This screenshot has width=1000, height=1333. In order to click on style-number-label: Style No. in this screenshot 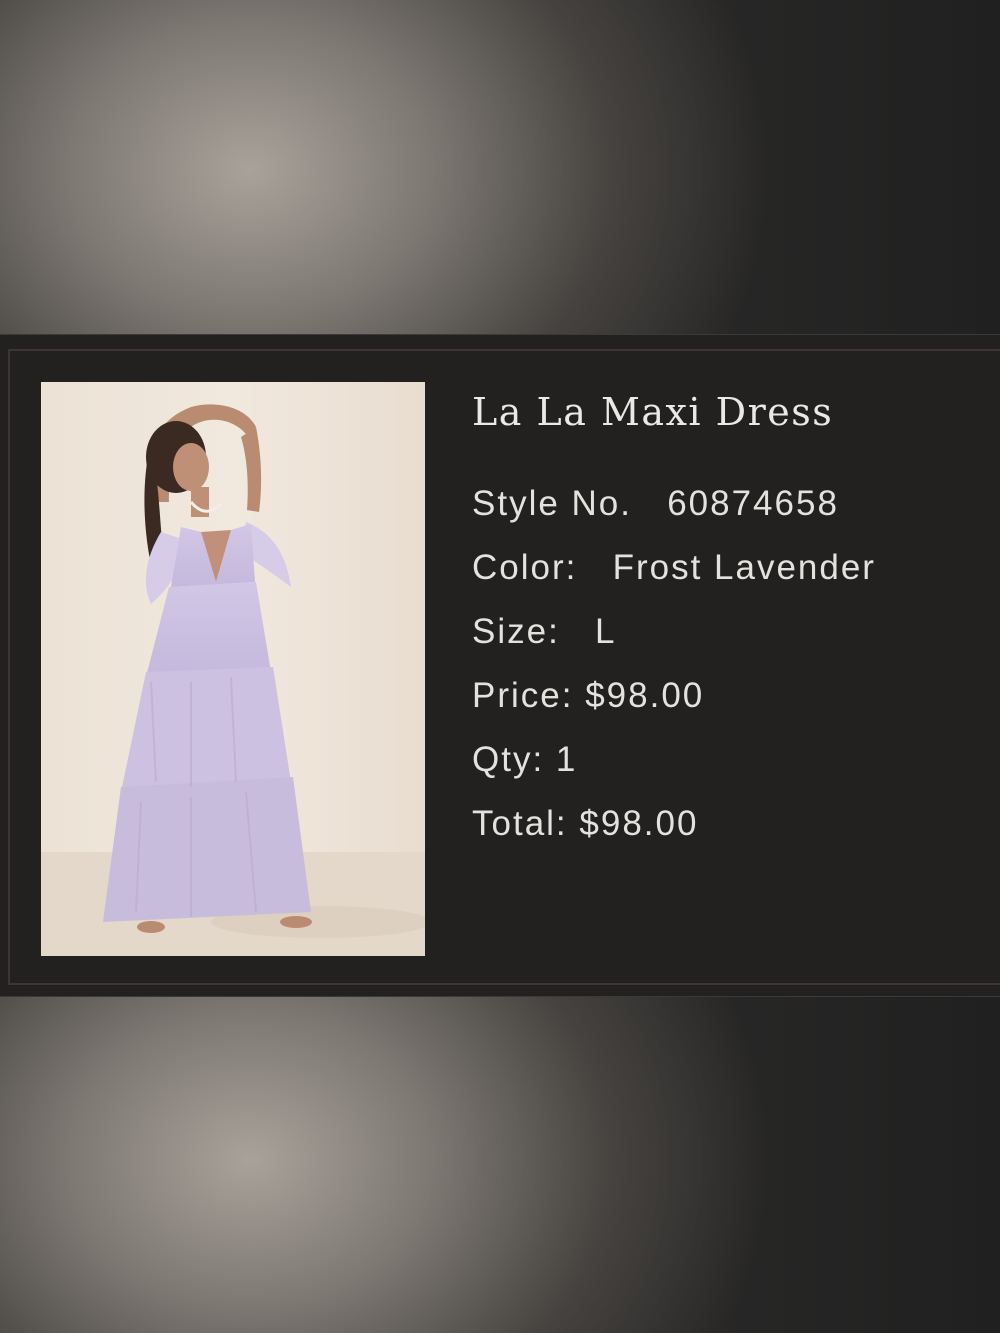, I will do `click(552, 503)`.